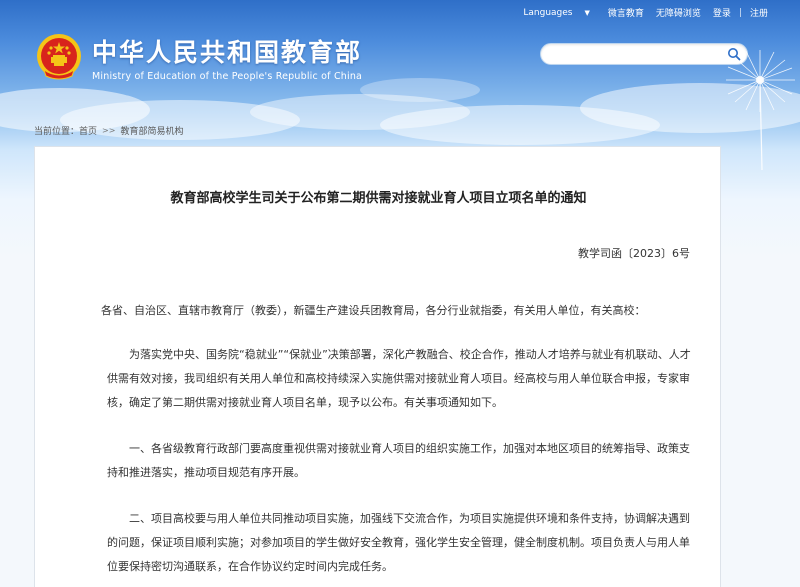  Describe the element at coordinates (88, 130) in the screenshot. I see `breadcrumb-home: 首页` at that location.